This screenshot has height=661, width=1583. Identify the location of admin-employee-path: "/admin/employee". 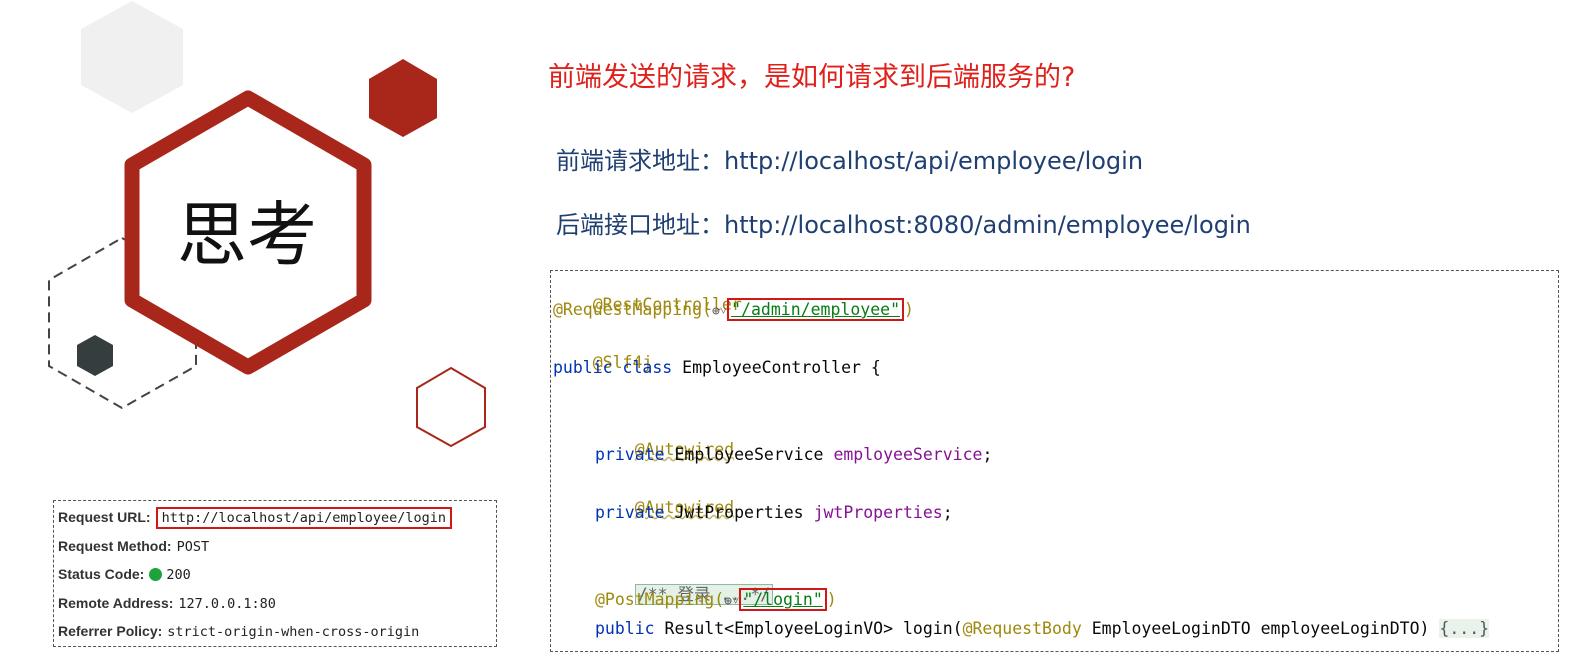
(815, 309).